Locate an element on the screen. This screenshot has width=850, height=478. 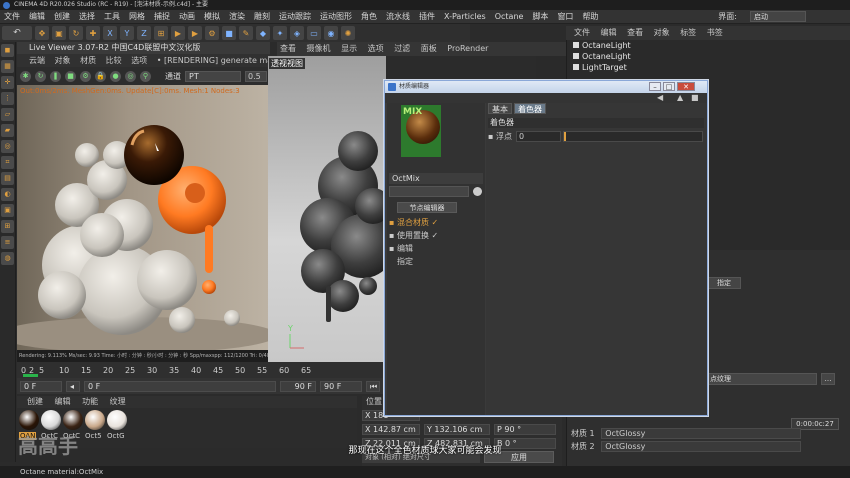
channel-assign: 指定 is located at coordinates (405, 261).